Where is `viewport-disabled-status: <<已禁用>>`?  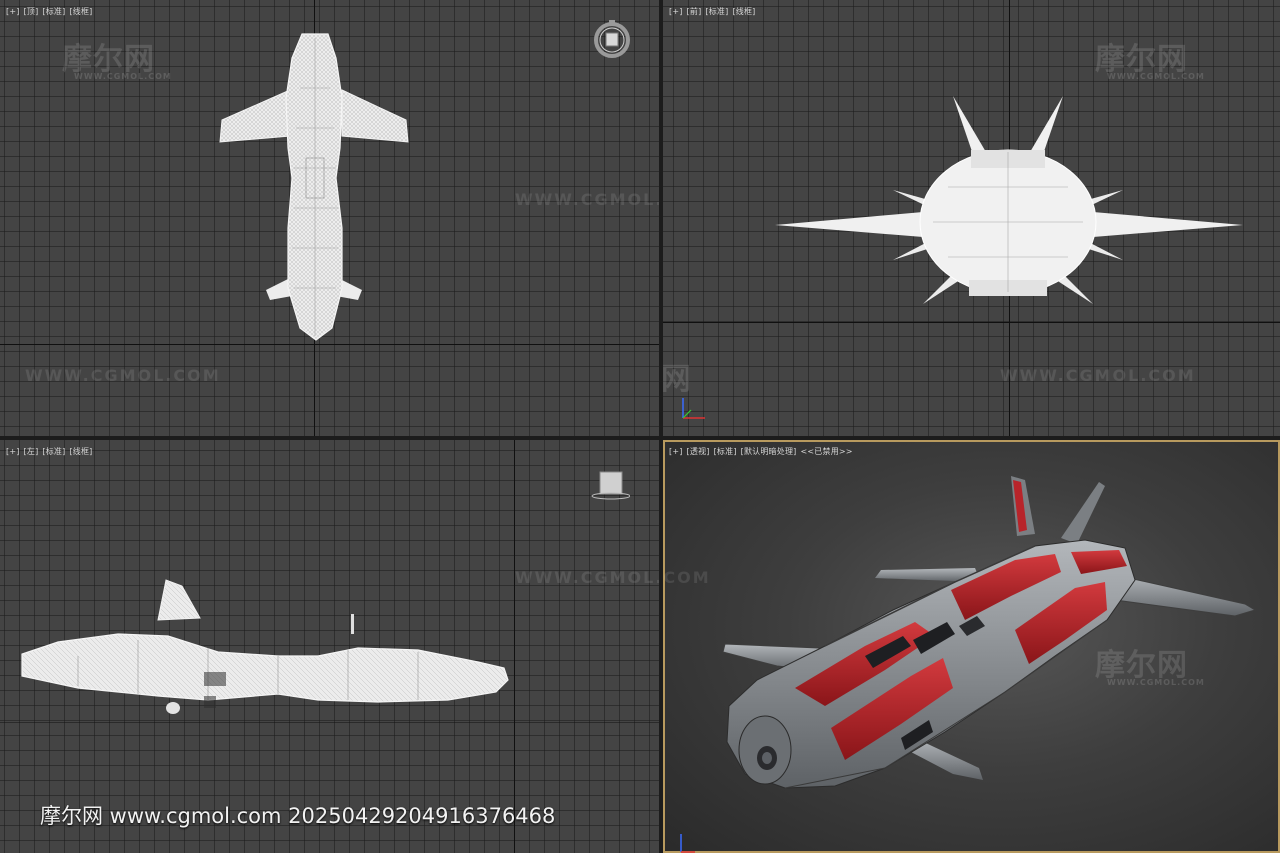
viewport-disabled-status: <<已禁用>> is located at coordinates (826, 451).